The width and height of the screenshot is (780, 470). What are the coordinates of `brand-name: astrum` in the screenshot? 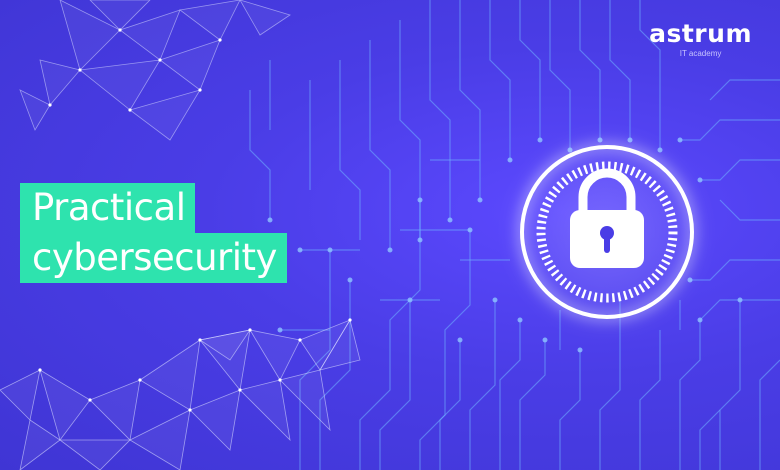 It's located at (700, 33).